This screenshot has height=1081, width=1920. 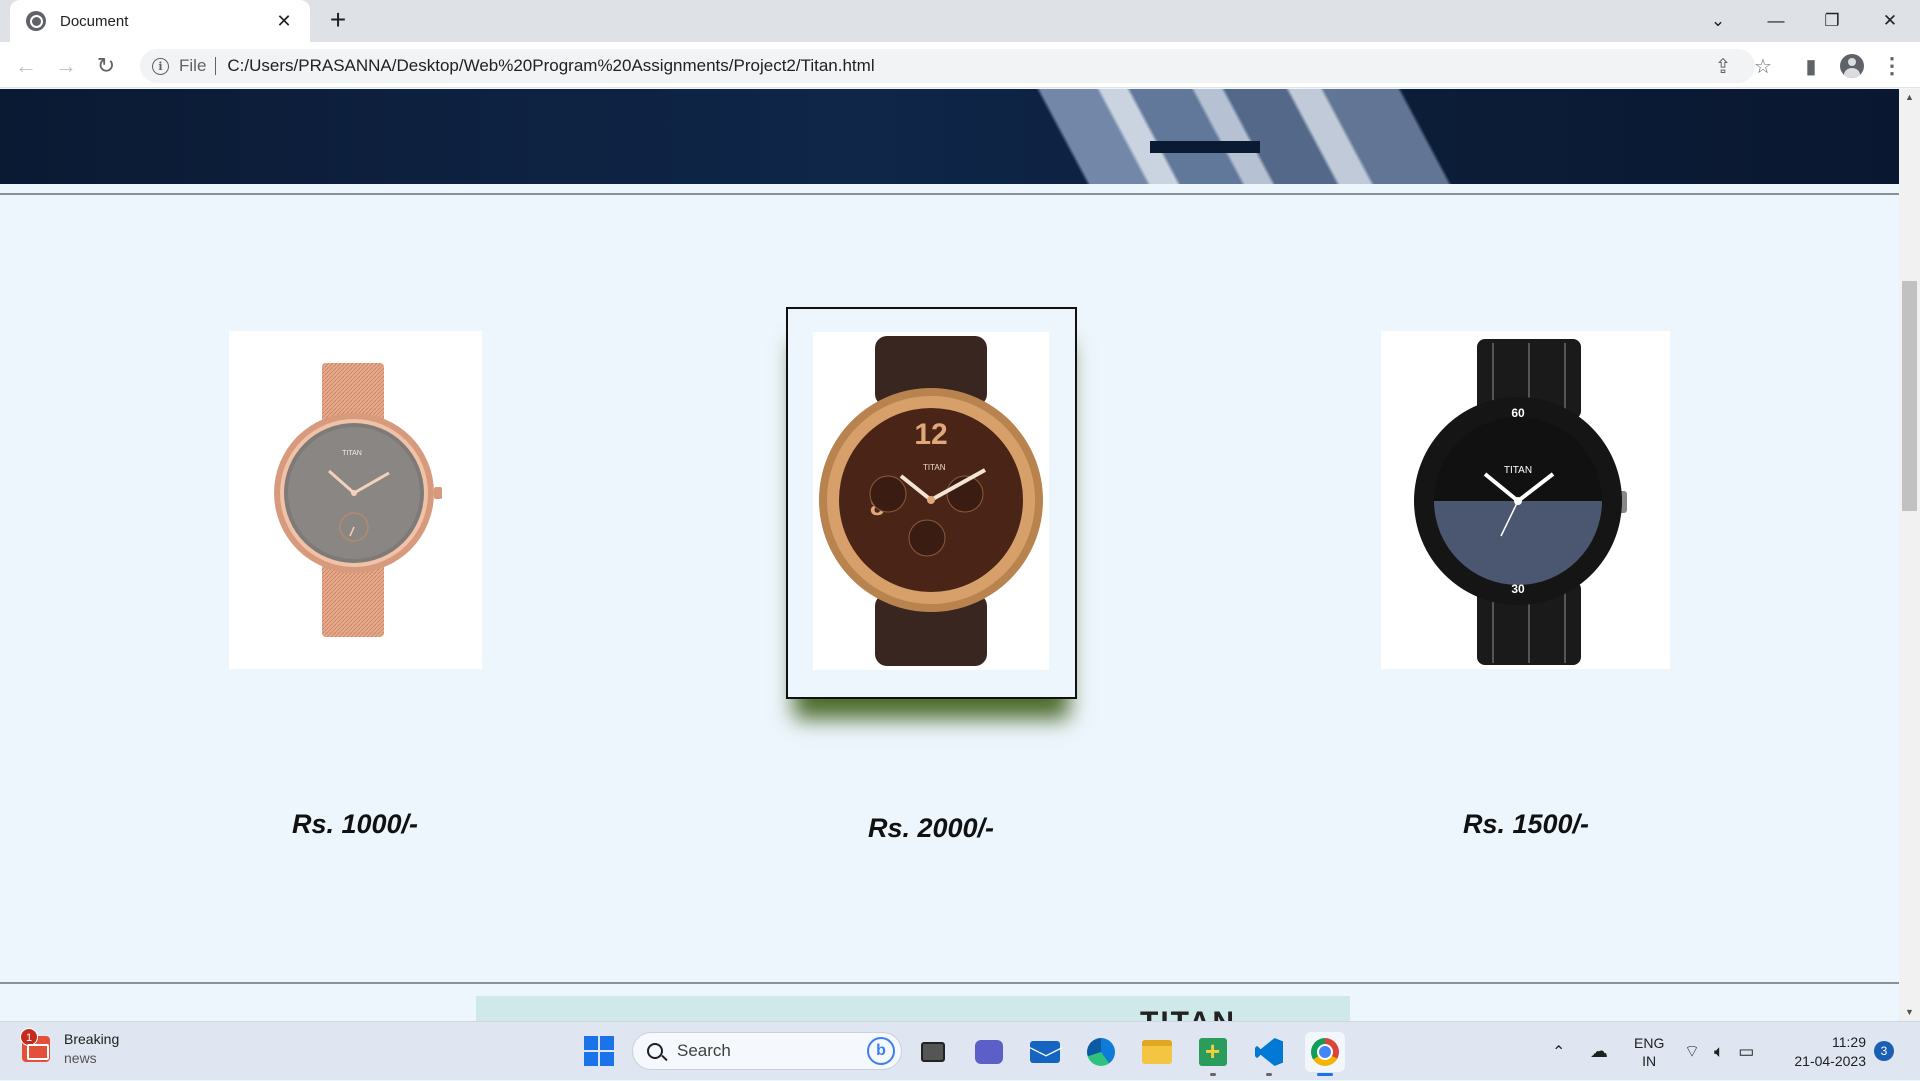 What do you see at coordinates (355, 824) in the screenshot?
I see `product-price: Rs. 1000/-` at bounding box center [355, 824].